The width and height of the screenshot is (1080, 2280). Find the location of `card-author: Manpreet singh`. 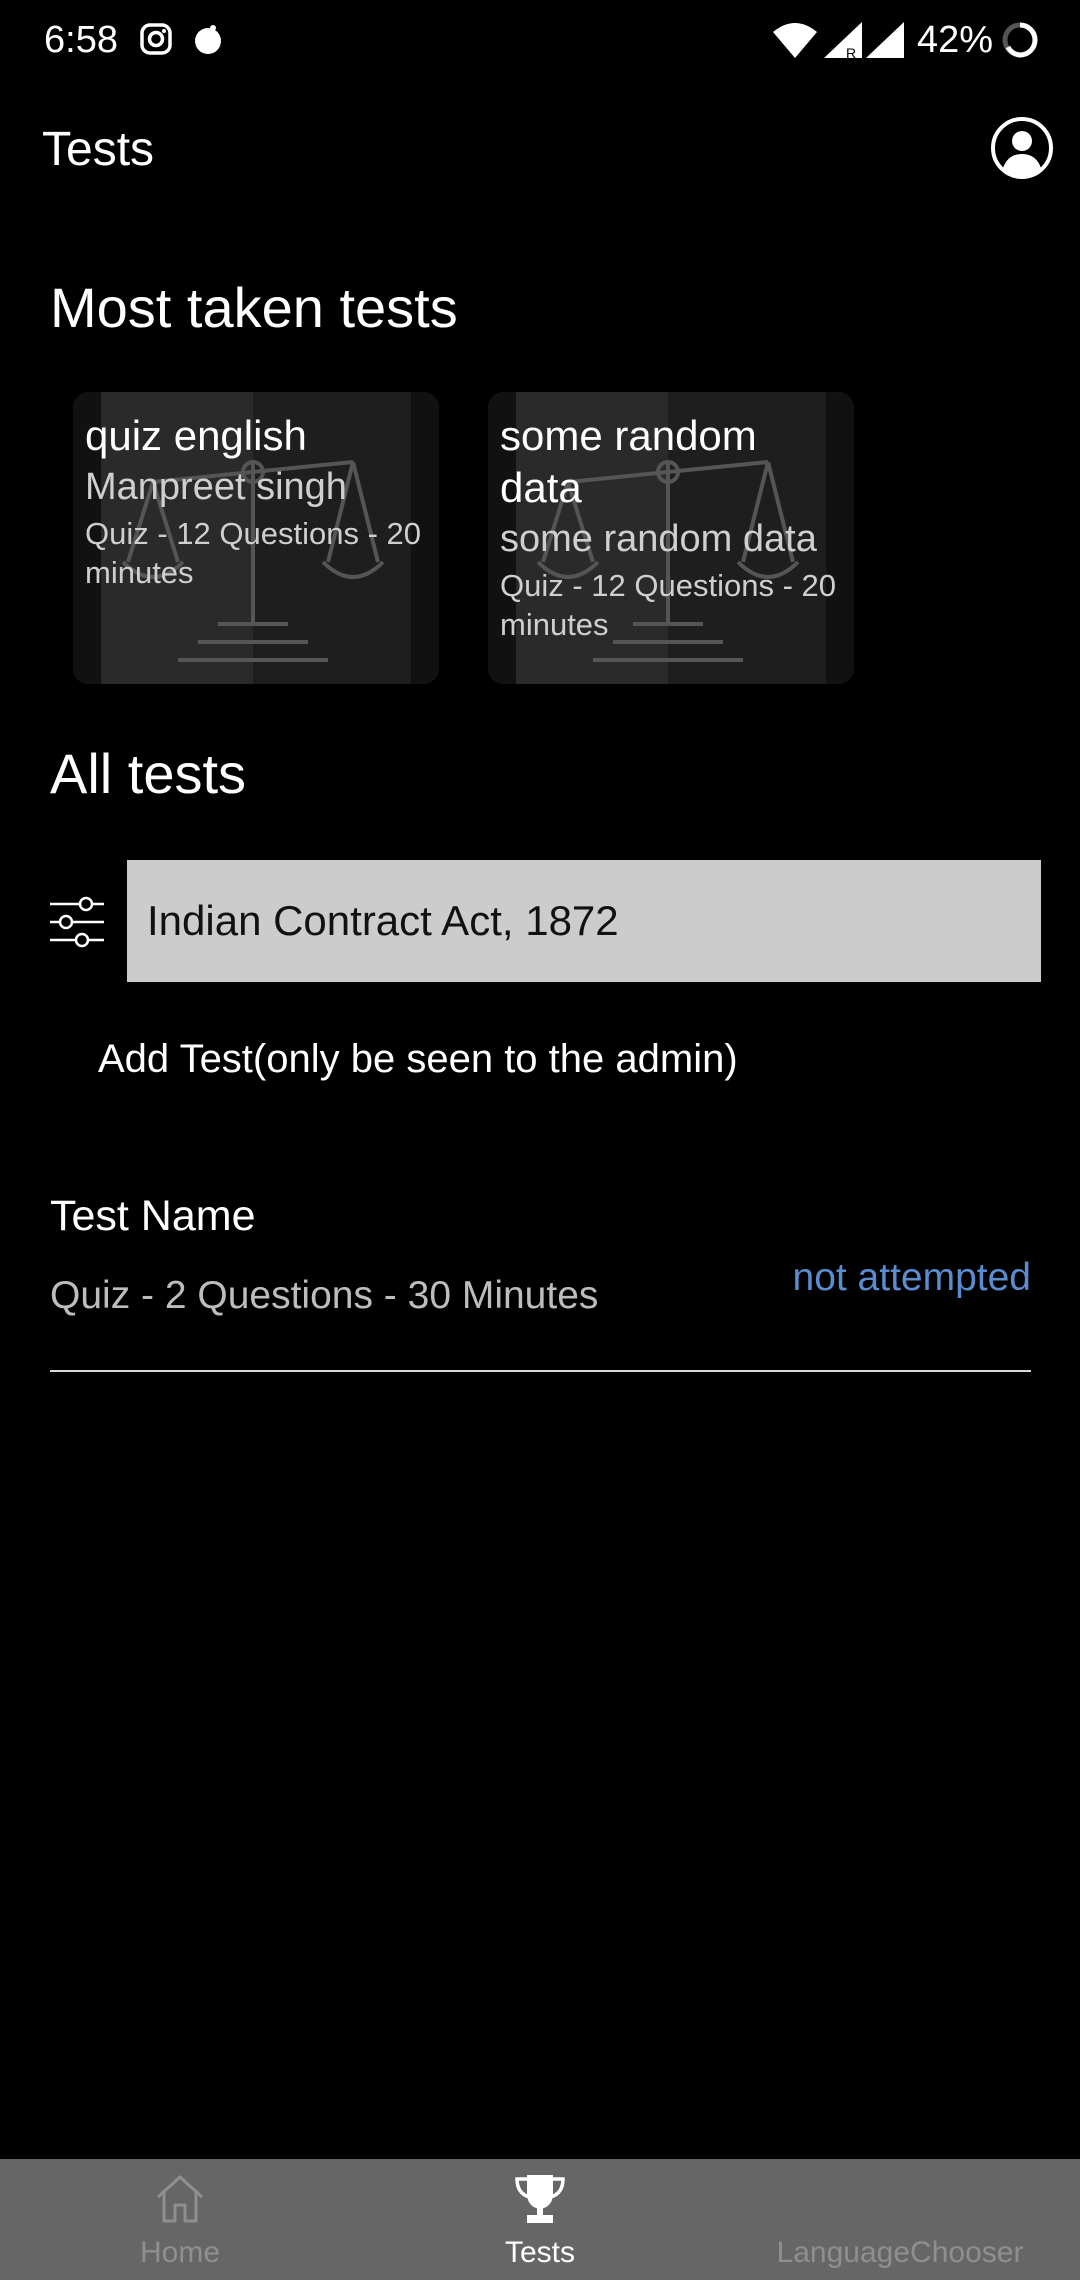

card-author: Manpreet singh is located at coordinates (216, 487).